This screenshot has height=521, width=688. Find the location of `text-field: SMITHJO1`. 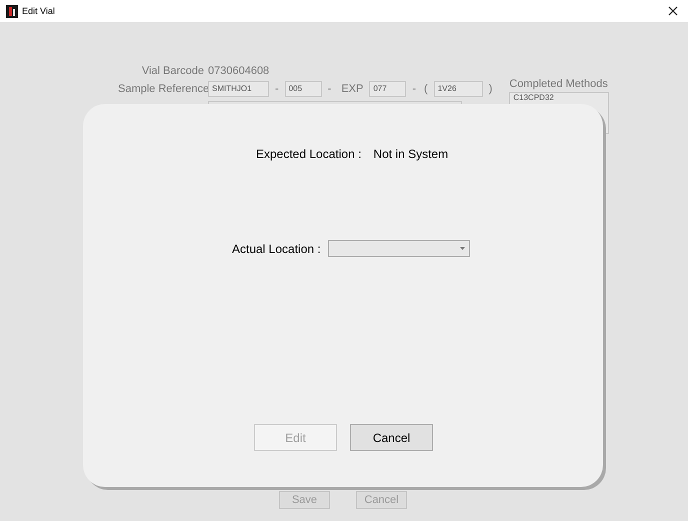

text-field: SMITHJO1 is located at coordinates (238, 88).